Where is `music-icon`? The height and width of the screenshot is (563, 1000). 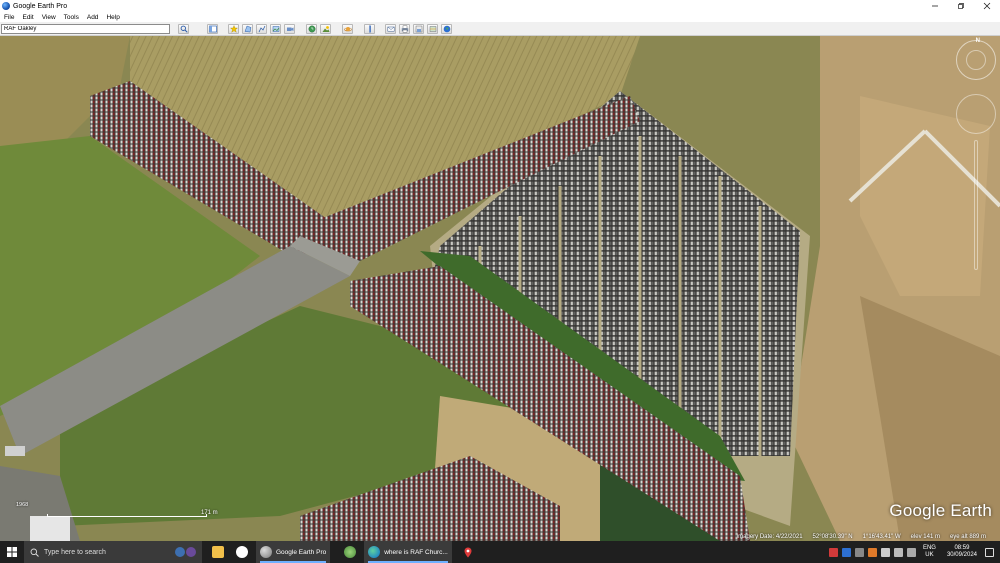 music-icon is located at coordinates (242, 552).